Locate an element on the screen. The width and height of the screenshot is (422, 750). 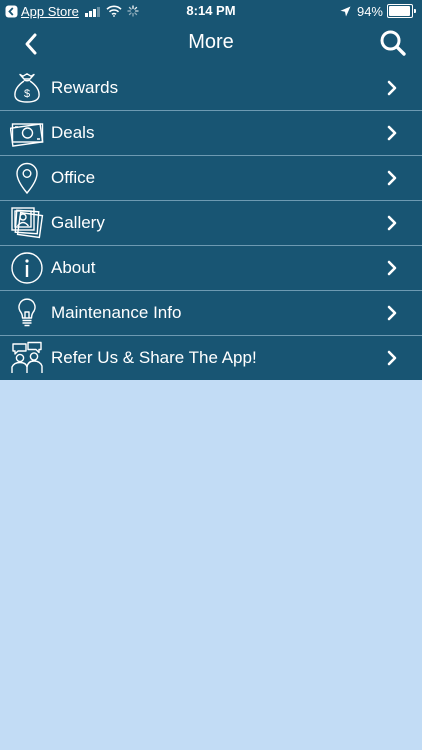
money-bag-icon: $ is located at coordinates (27, 88).